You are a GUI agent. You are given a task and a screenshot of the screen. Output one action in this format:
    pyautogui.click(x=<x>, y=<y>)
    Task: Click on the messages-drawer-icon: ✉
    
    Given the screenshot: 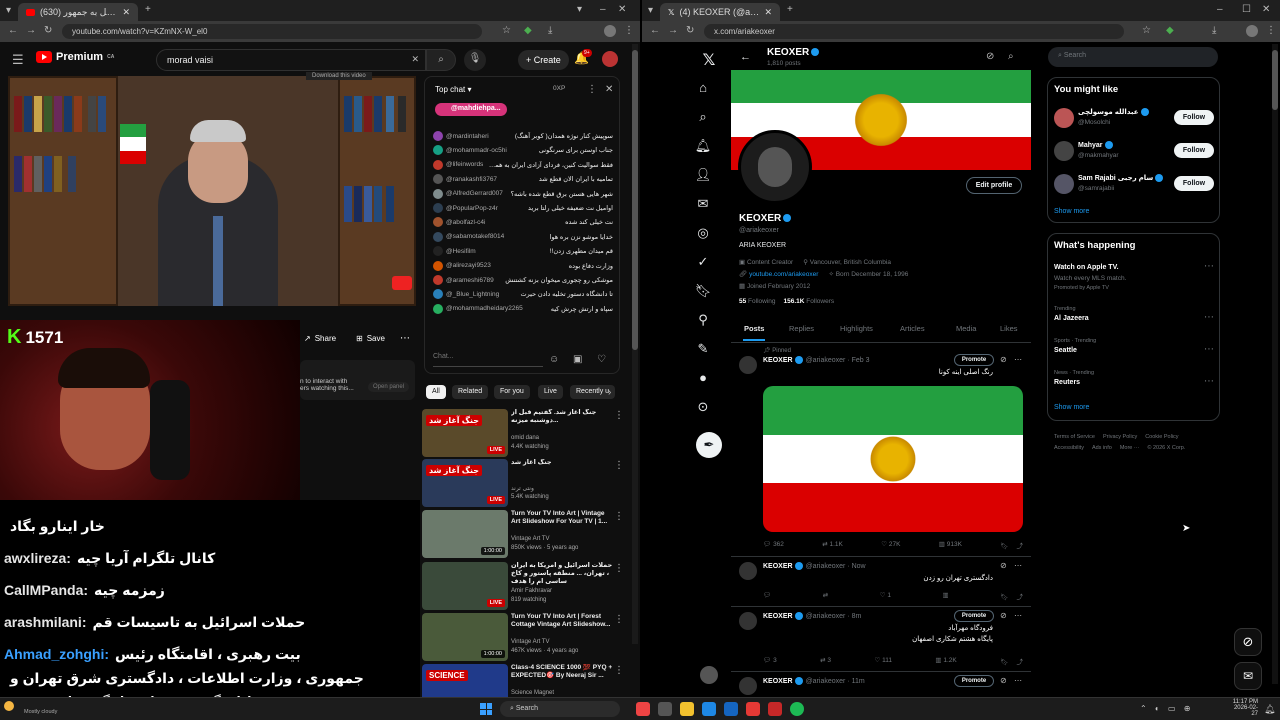 What is the action you would take?
    pyautogui.click(x=1248, y=676)
    